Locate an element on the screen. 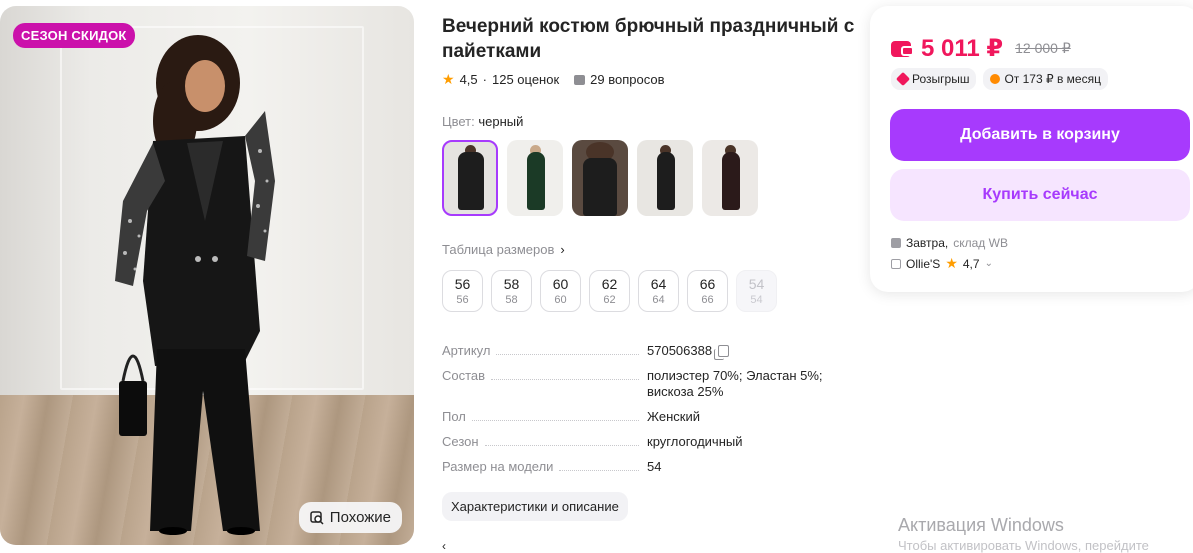  buy-now-button: Купить сейчас is located at coordinates (1040, 195).